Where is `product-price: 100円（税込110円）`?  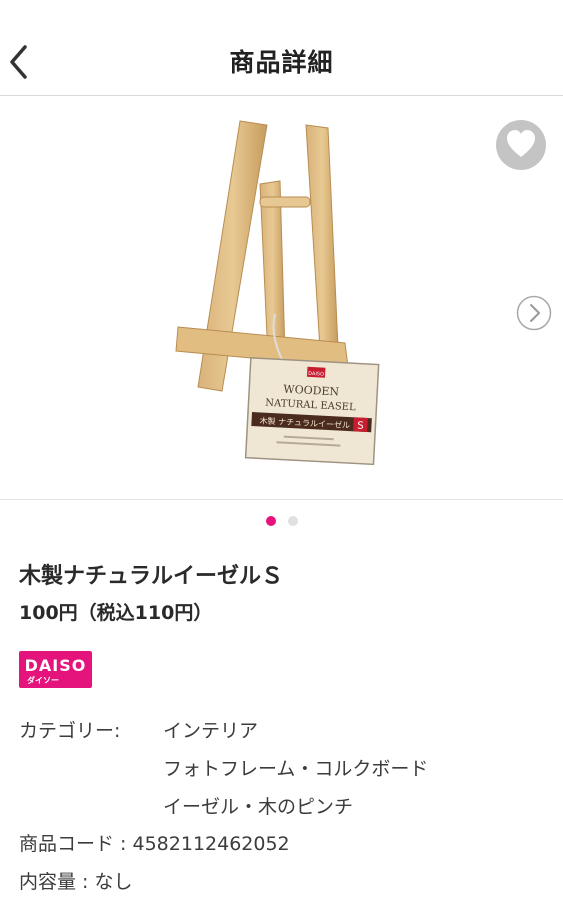
product-price: 100円（税込110円） is located at coordinates (116, 613).